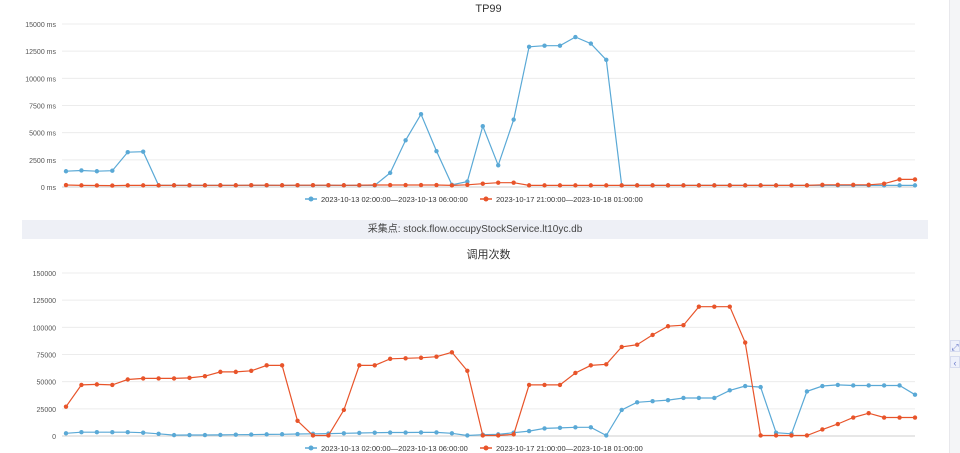 This screenshot has height=453, width=960. Describe the element at coordinates (54, 437) in the screenshot. I see `y-tick-label: 0` at that location.